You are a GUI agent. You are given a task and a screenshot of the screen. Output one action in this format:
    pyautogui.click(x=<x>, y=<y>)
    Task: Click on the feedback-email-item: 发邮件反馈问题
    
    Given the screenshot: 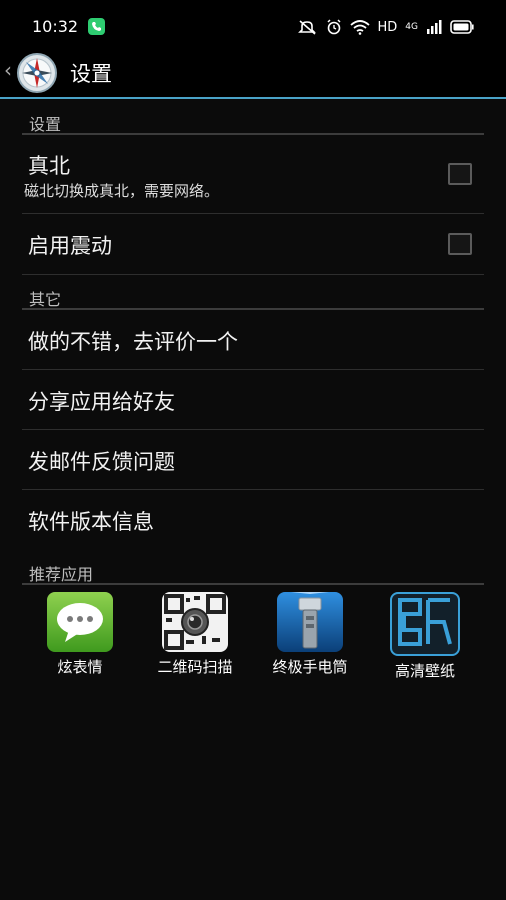 What is the action you would take?
    pyautogui.click(x=253, y=460)
    